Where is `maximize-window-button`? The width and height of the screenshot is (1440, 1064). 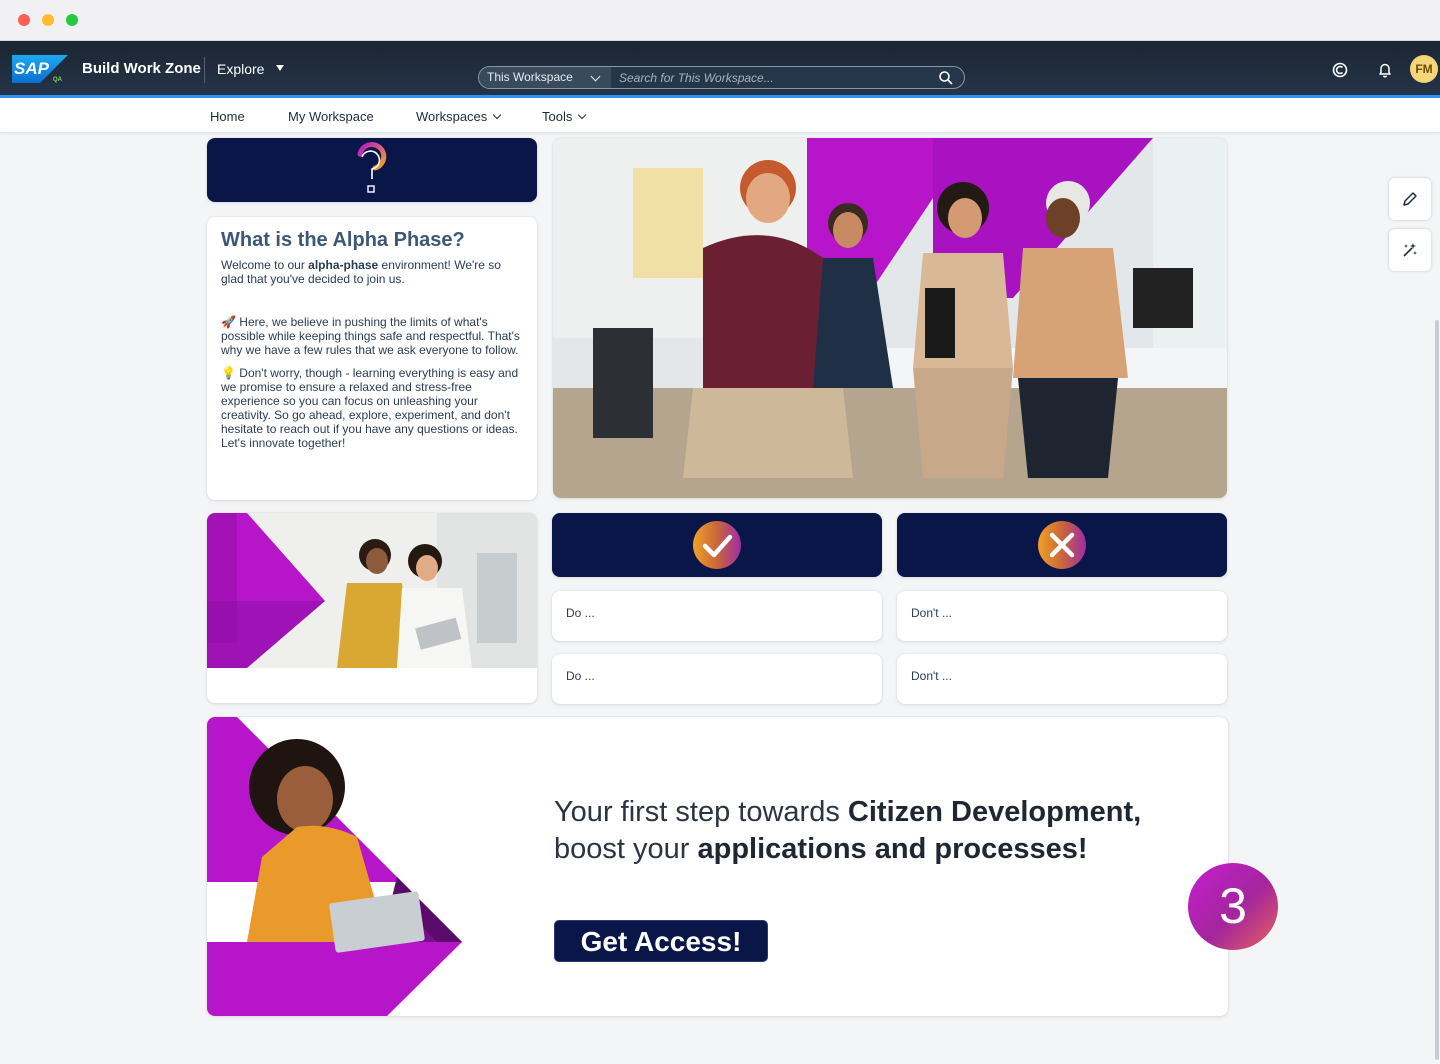
maximize-window-button is located at coordinates (72, 20).